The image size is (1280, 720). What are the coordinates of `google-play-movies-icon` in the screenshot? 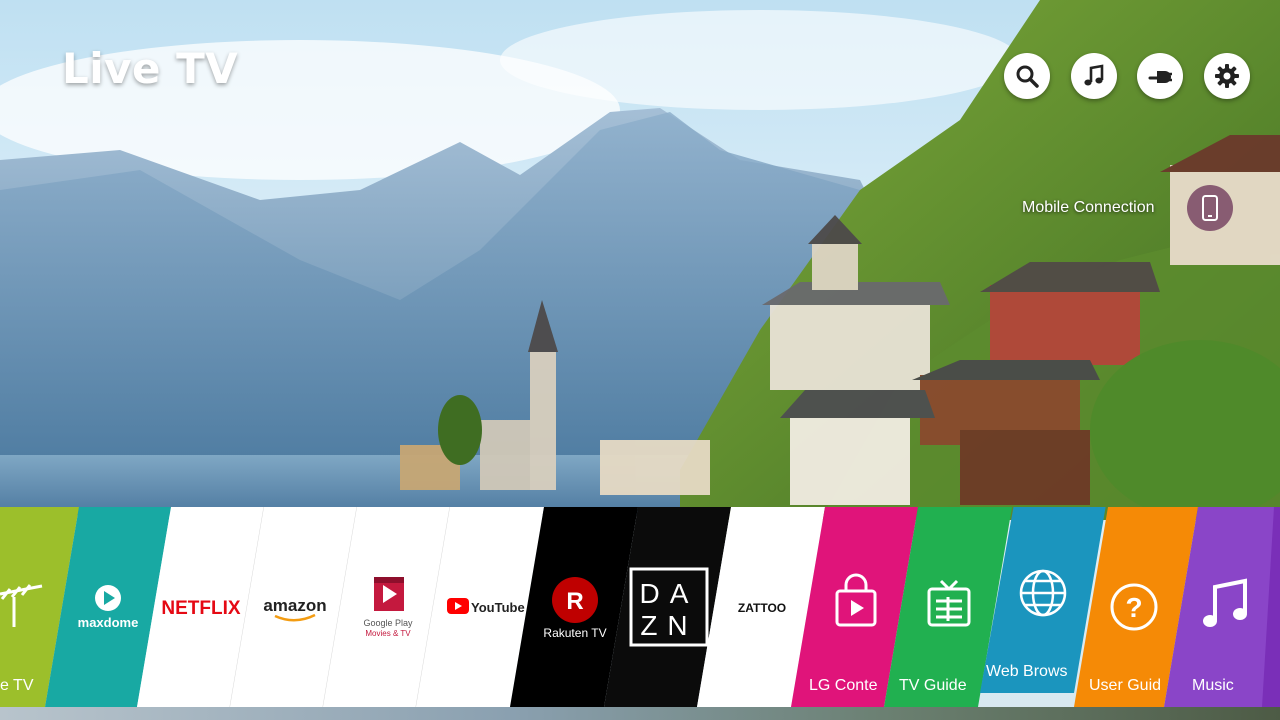 It's located at (389, 594).